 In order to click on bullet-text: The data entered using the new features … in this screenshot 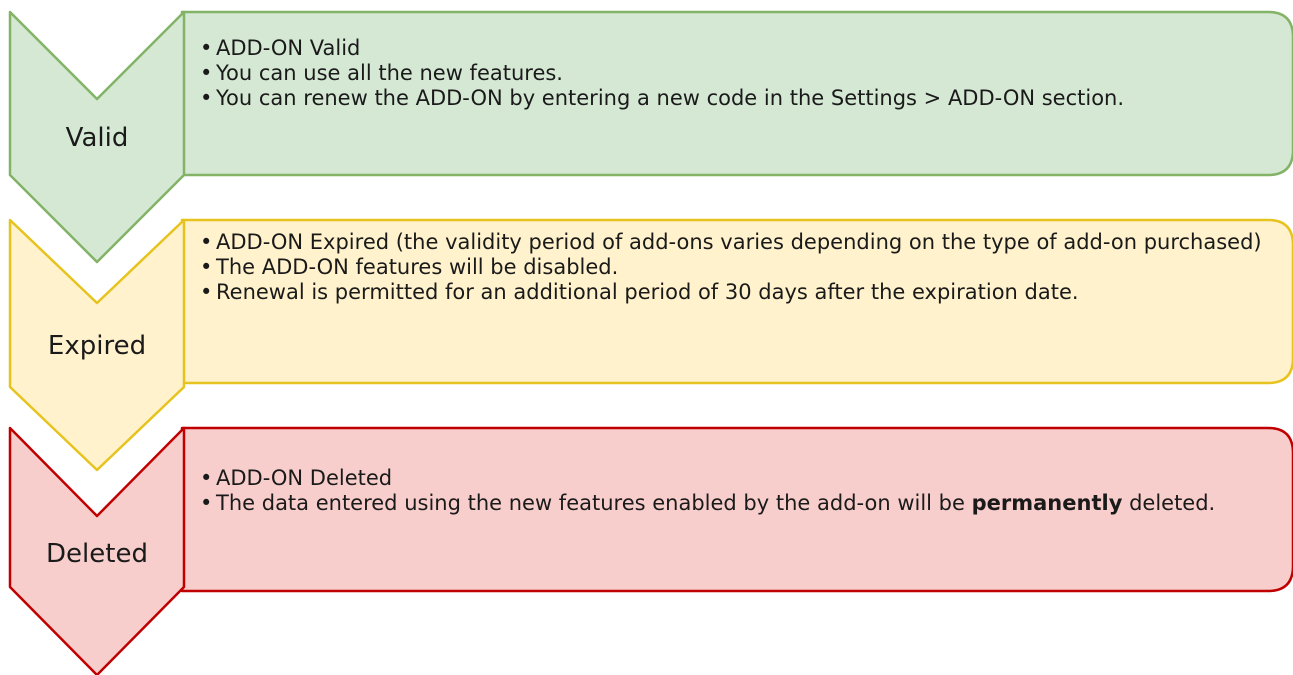, I will do `click(594, 503)`.